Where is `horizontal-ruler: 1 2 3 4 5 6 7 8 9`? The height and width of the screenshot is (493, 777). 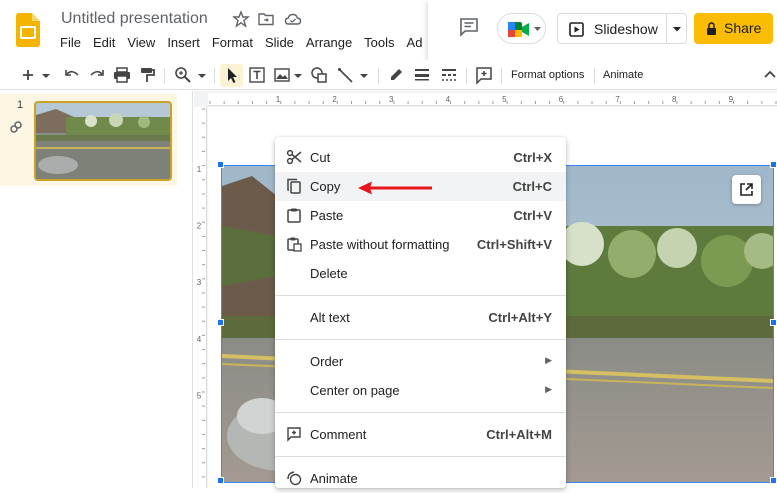
horizontal-ruler: 1 2 3 4 5 6 7 8 9 is located at coordinates (492, 99).